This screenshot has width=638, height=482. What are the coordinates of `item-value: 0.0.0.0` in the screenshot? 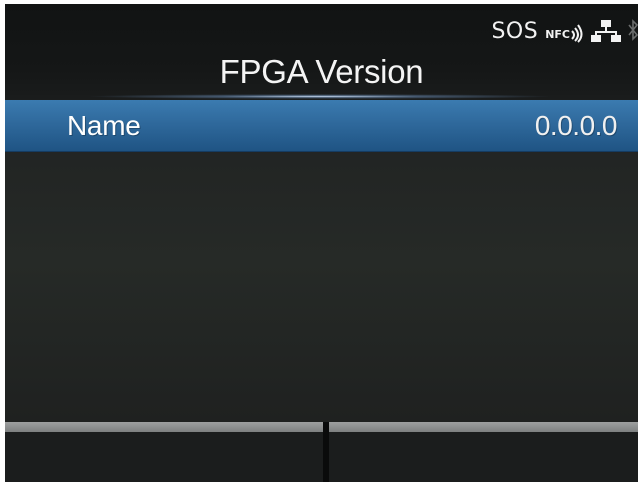 It's located at (576, 125).